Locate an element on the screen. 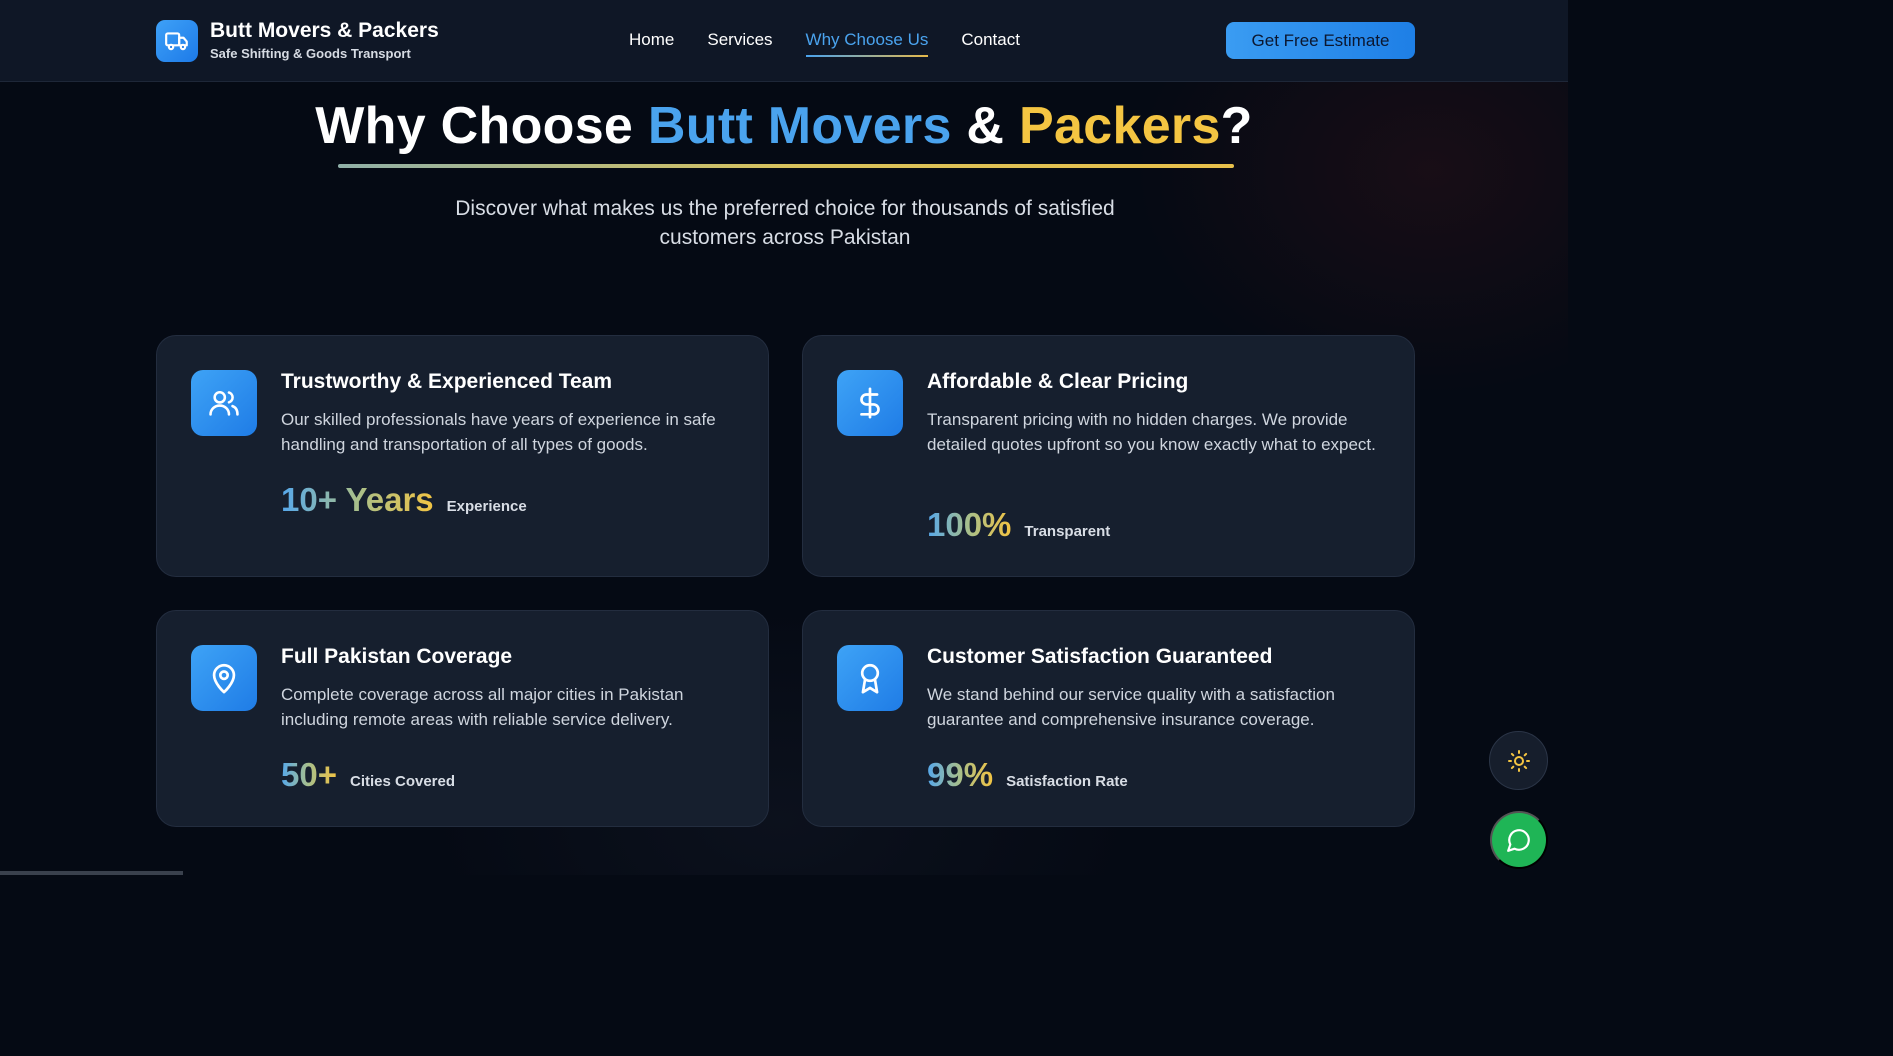  nav-link-why-choose-us: Why Choose Us is located at coordinates (866, 43).